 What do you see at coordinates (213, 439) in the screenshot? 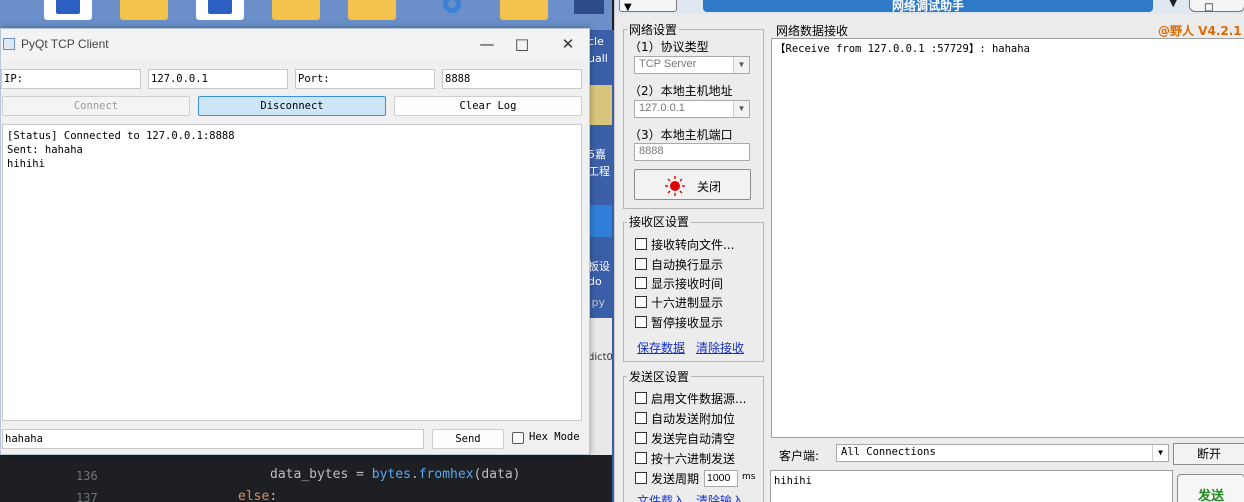
I see `message-input: hahaha` at bounding box center [213, 439].